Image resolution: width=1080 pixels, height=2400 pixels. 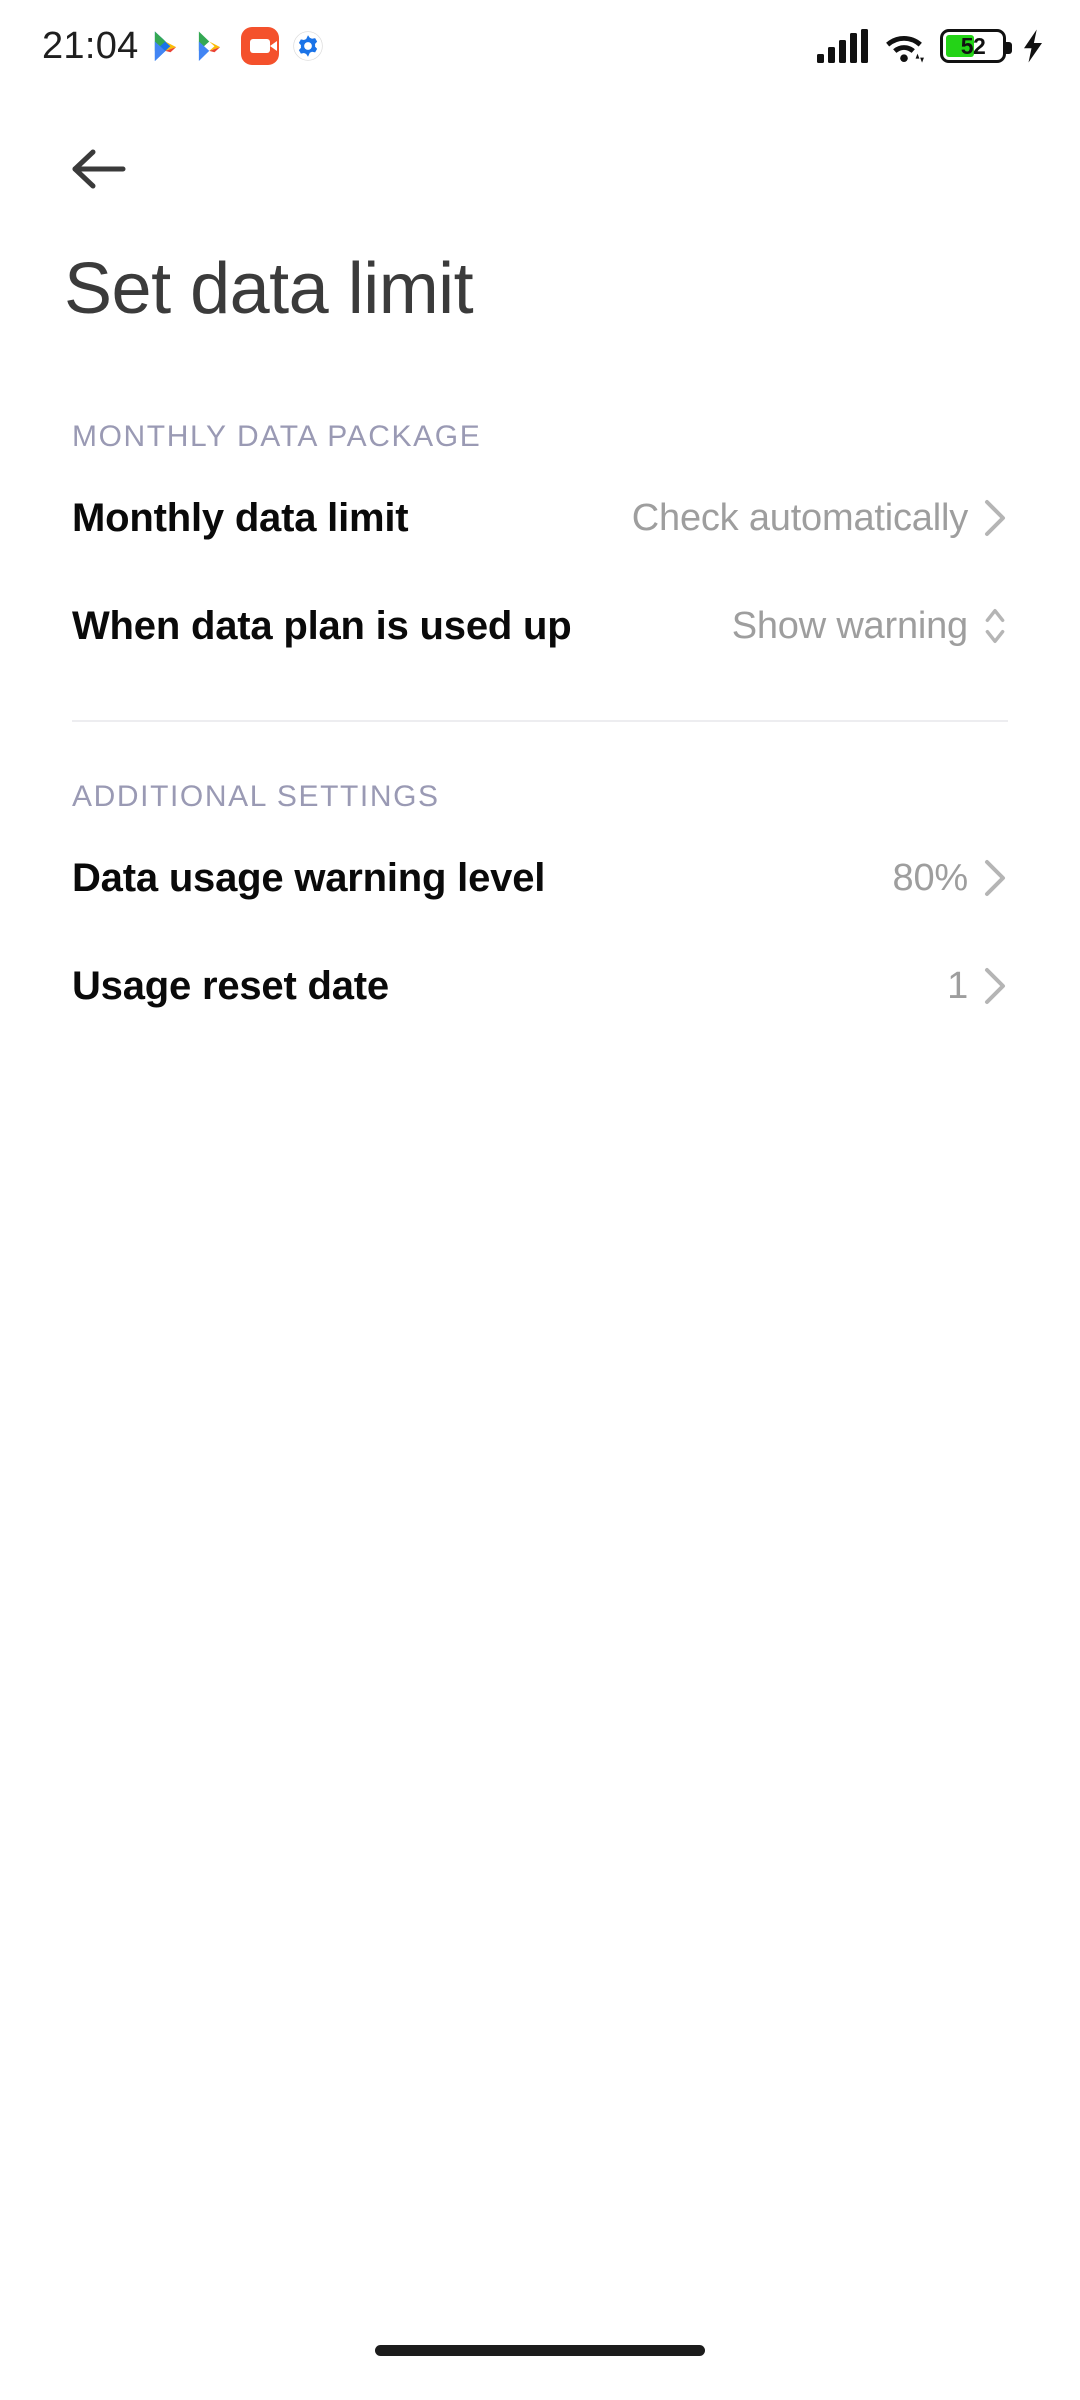 What do you see at coordinates (540, 2350) in the screenshot?
I see `home-indicator` at bounding box center [540, 2350].